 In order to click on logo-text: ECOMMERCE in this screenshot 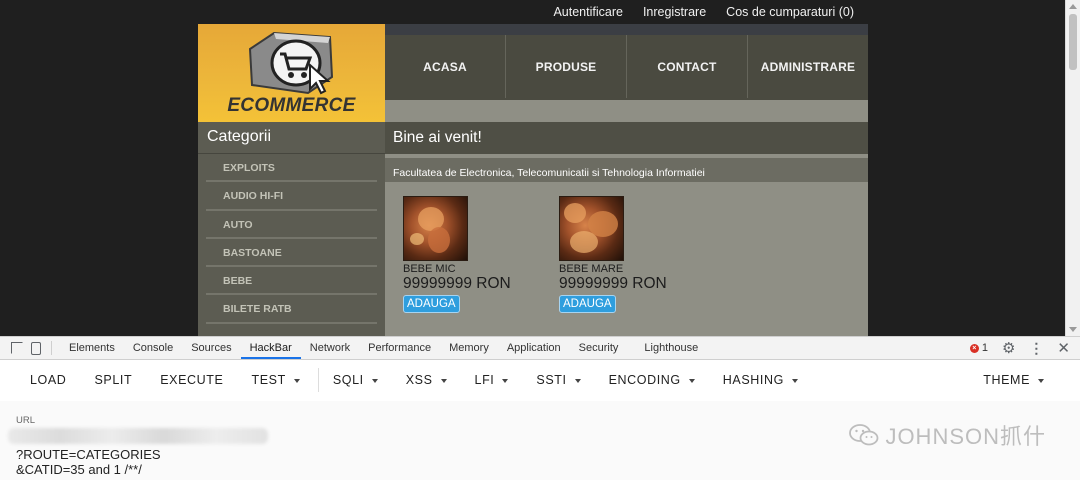, I will do `click(291, 105)`.